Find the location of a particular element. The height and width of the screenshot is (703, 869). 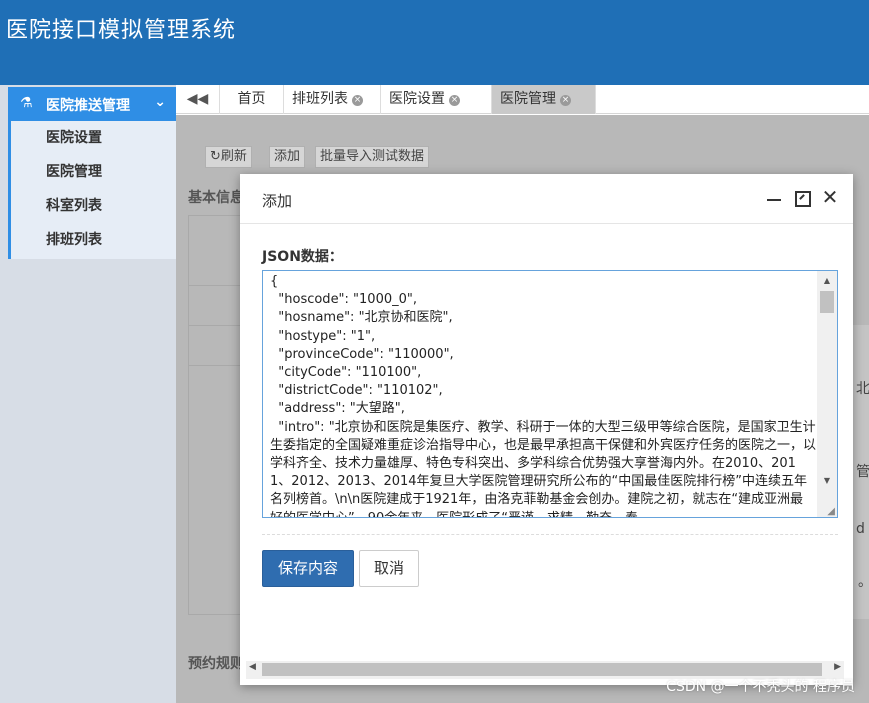

sidebar-group-label: 医院推送管理 is located at coordinates (88, 106).